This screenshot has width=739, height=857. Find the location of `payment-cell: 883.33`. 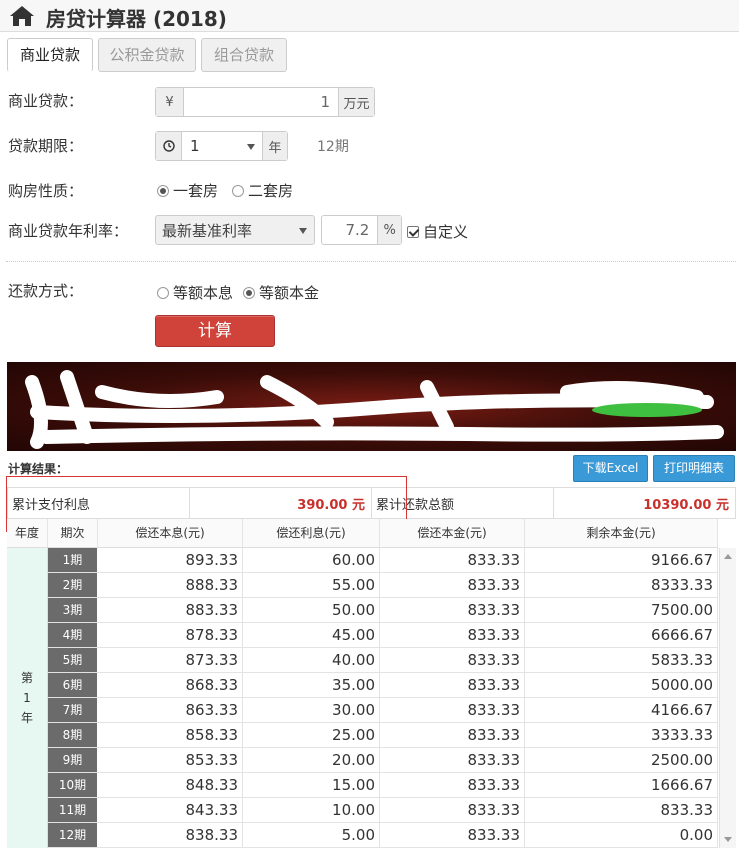

payment-cell: 883.33 is located at coordinates (170, 610).